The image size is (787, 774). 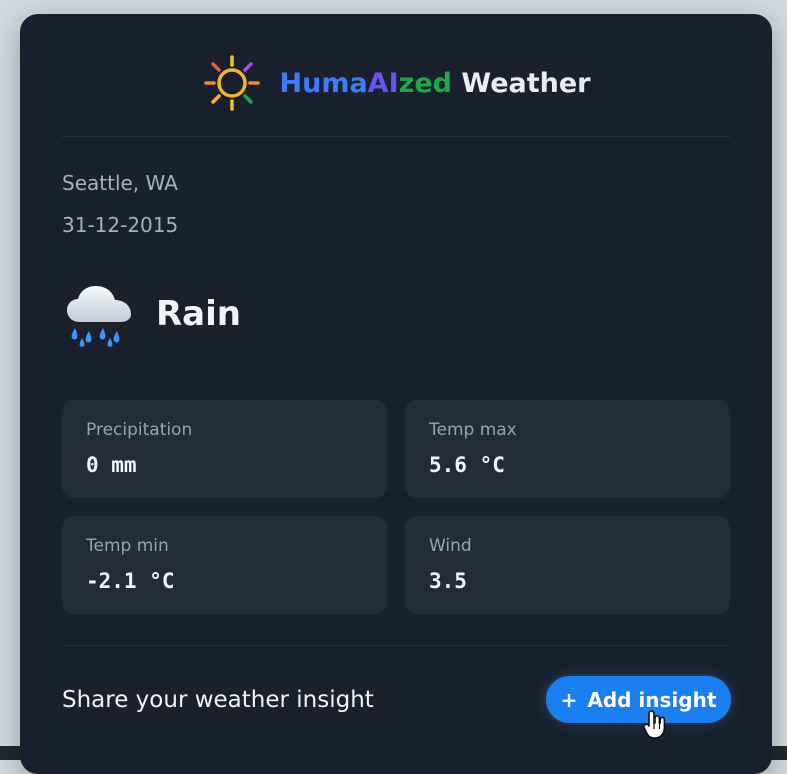 I want to click on plus-icon: +, so click(x=569, y=699).